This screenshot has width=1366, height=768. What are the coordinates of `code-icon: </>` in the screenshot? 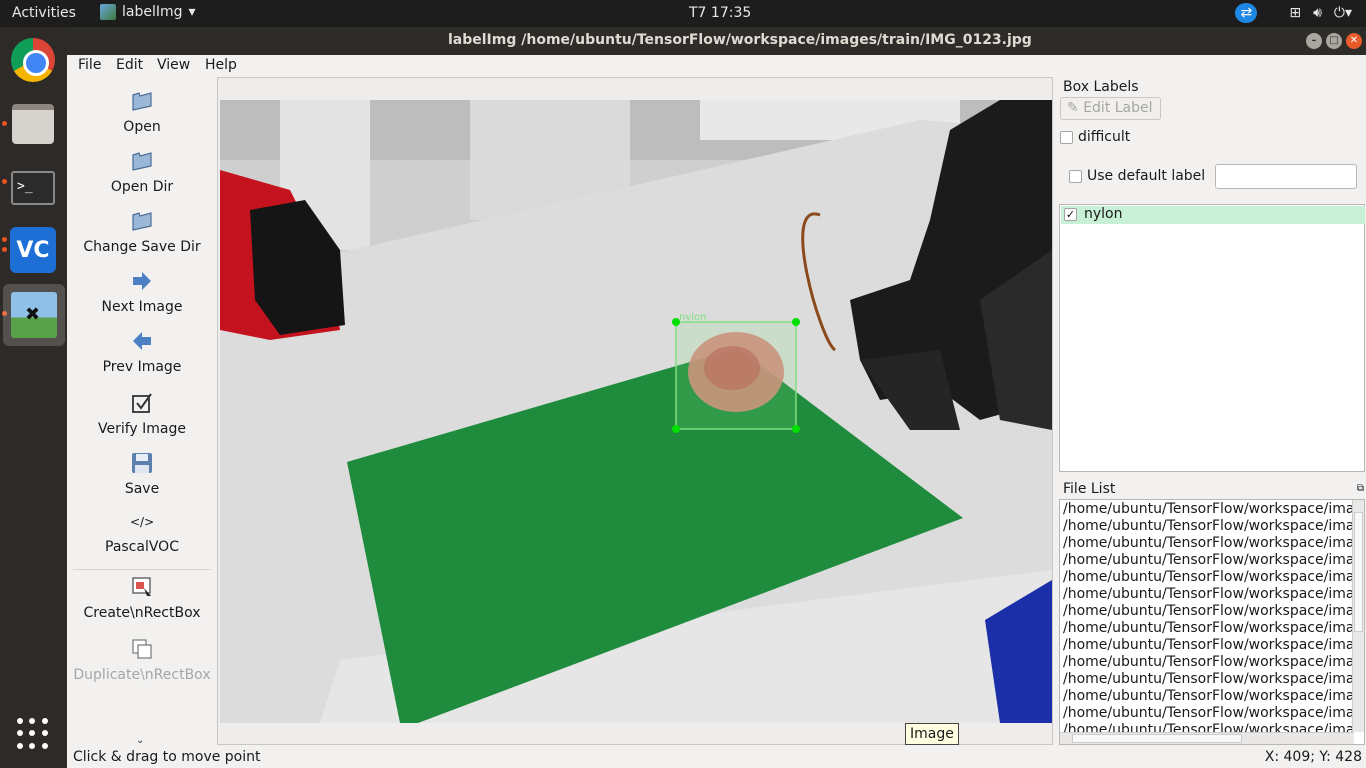 It's located at (142, 522).